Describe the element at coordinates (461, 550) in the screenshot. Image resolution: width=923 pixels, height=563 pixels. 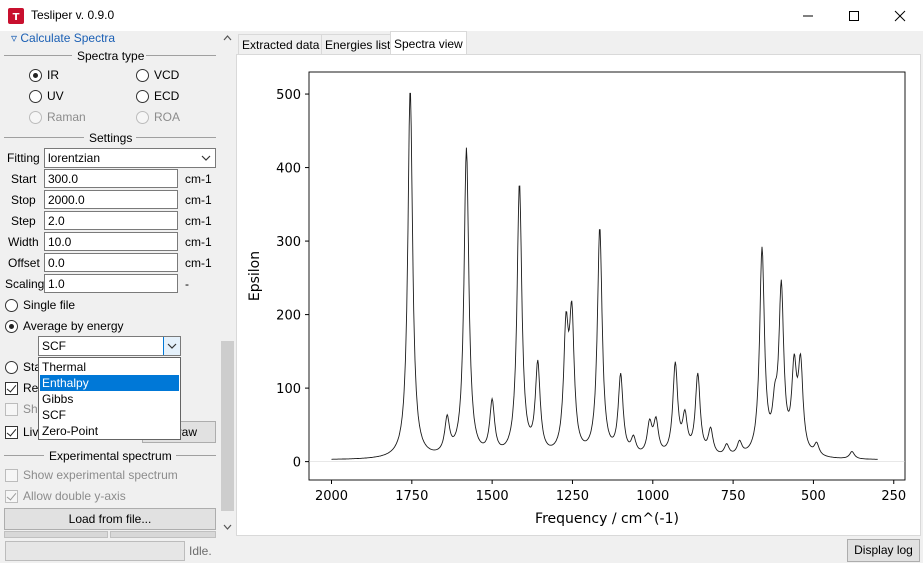
I see `status-bar: Idle. Display log` at that location.